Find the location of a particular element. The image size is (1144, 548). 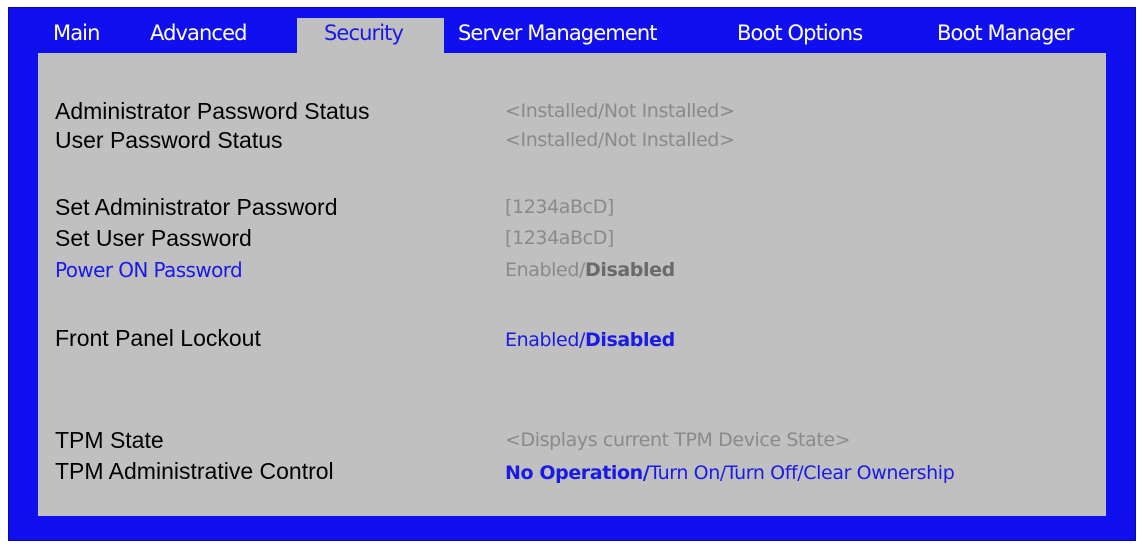

user-password-status-value: <Installed/Not Installed> is located at coordinates (620, 140).